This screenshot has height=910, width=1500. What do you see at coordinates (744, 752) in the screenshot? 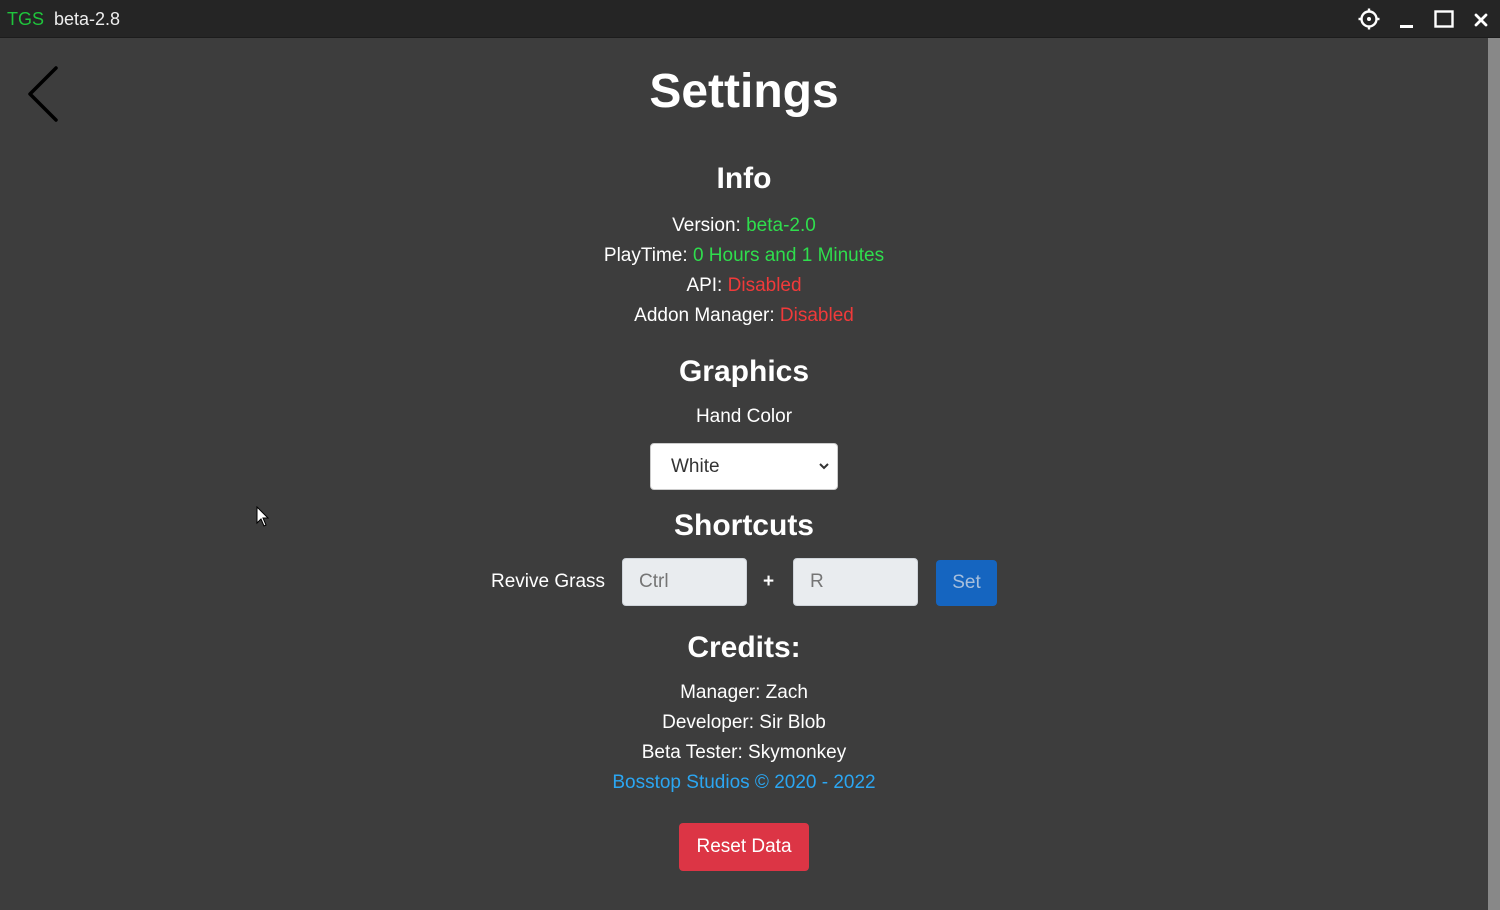
I see `credit-tester: Beta Tester: Skymonkey` at bounding box center [744, 752].